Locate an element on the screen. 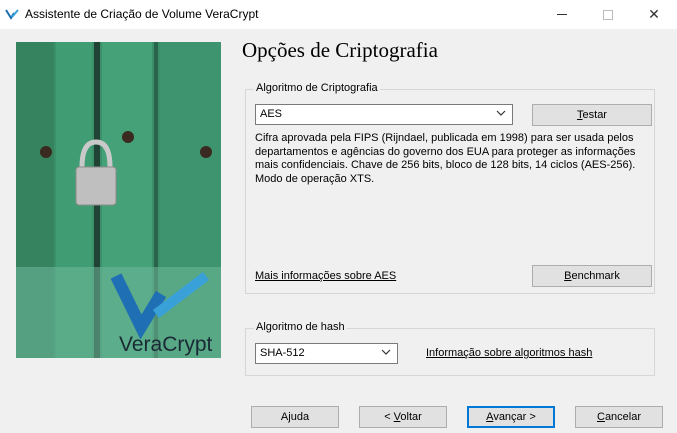  minimize-icon is located at coordinates (562, 14).